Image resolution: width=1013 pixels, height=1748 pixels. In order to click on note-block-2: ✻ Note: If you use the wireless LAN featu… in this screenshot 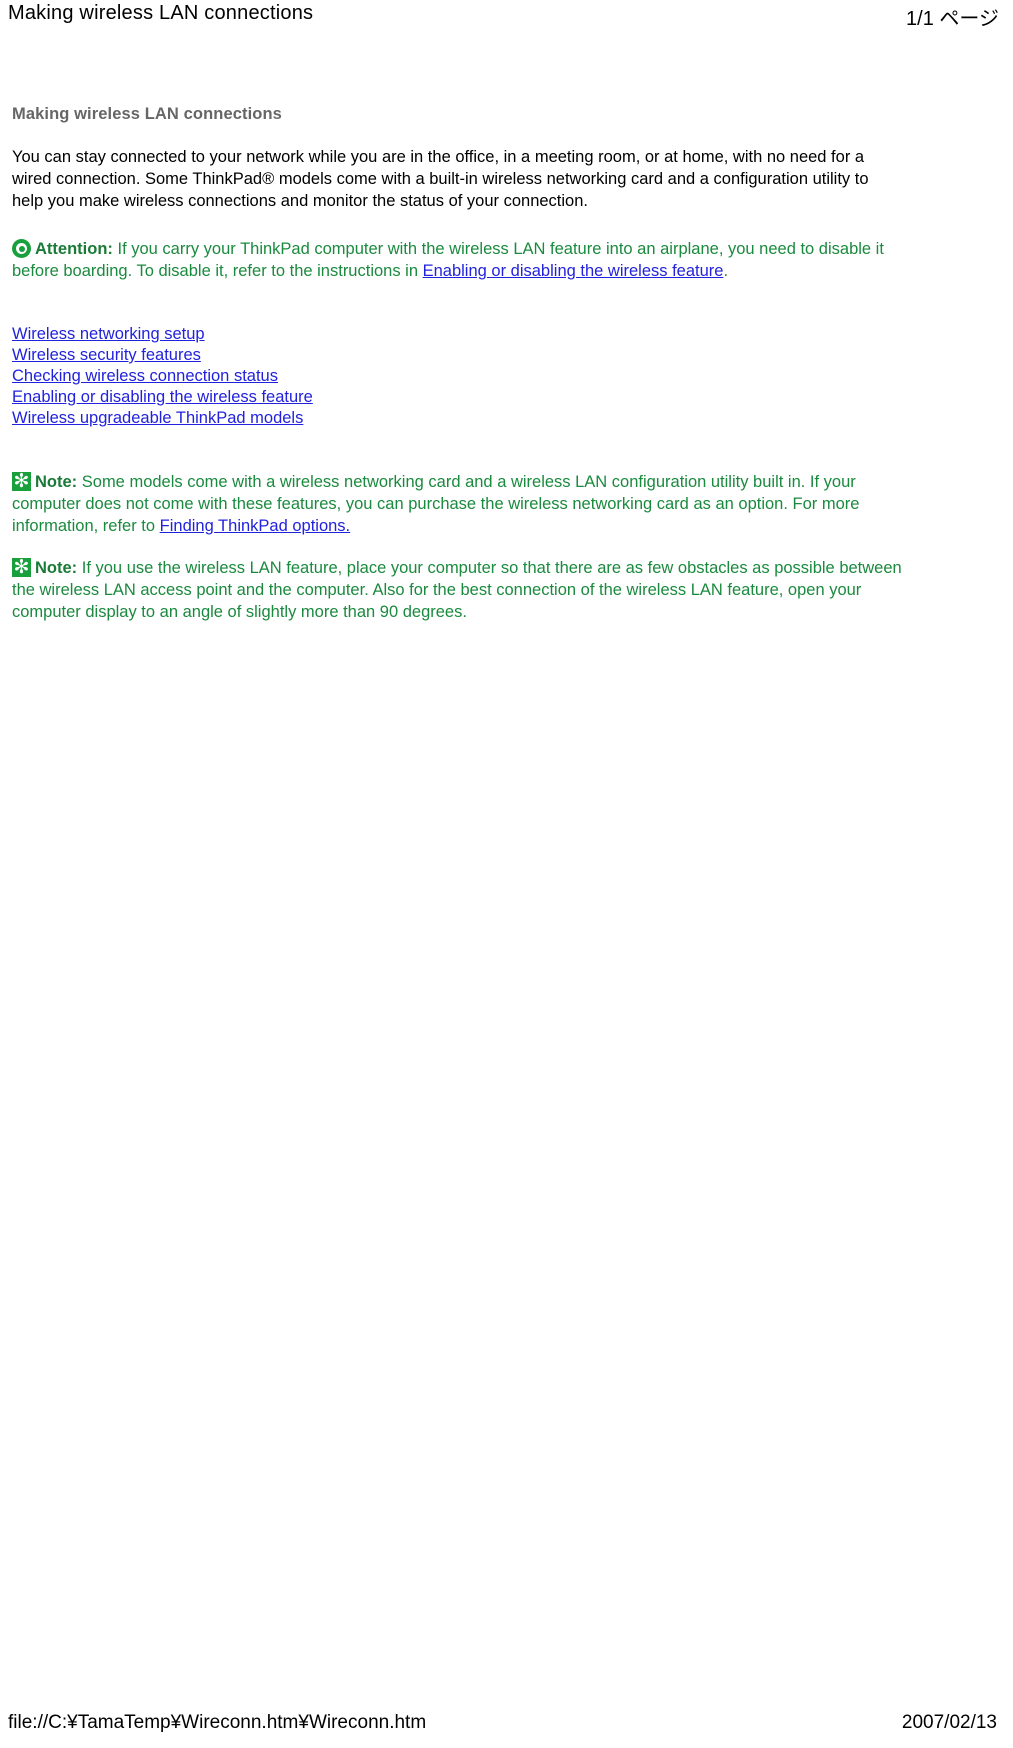, I will do `click(457, 590)`.